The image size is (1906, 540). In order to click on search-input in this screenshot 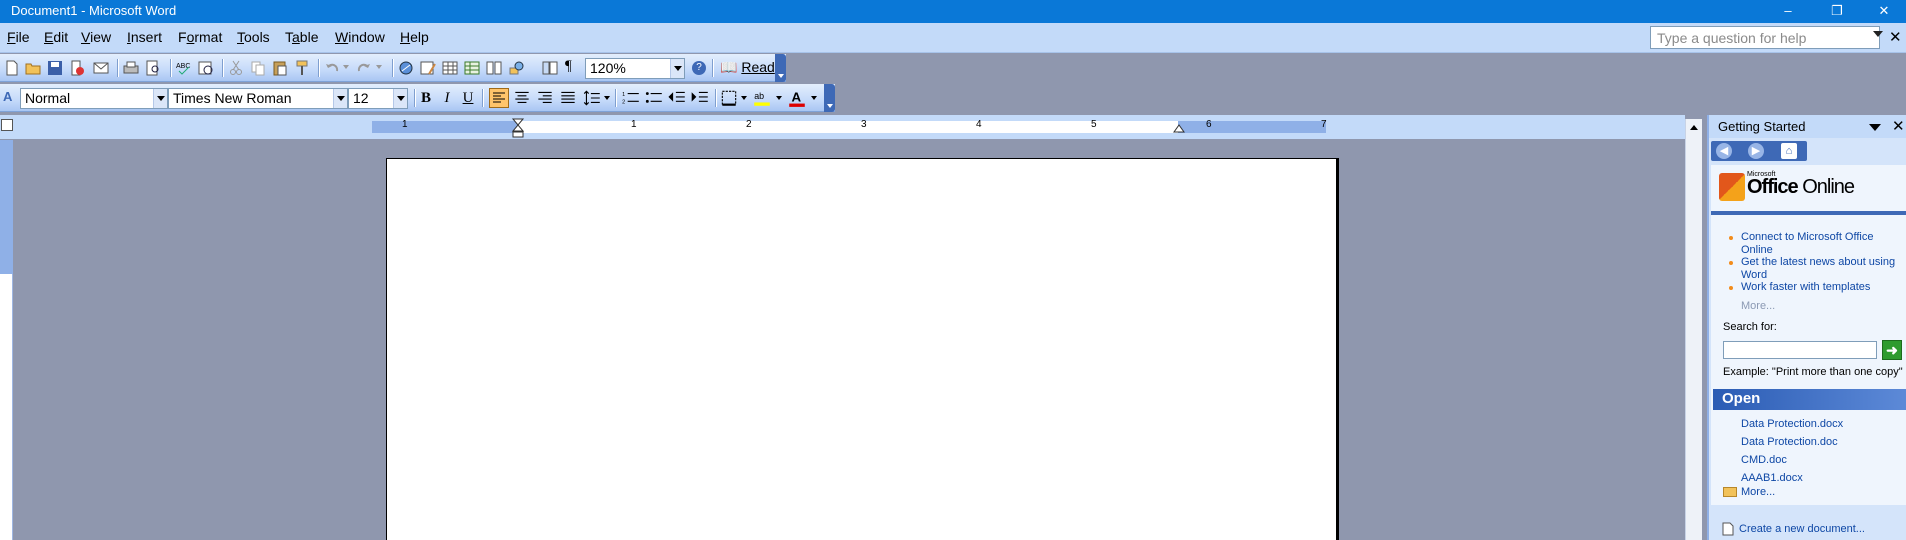, I will do `click(1800, 350)`.